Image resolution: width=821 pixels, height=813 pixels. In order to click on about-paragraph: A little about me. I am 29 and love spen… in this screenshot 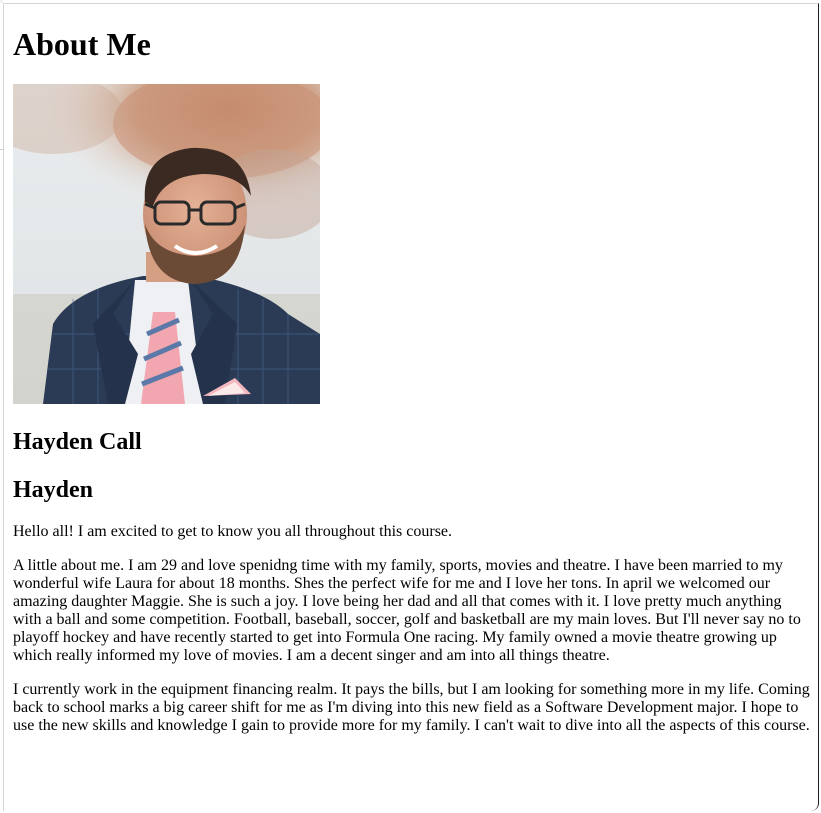, I will do `click(407, 610)`.